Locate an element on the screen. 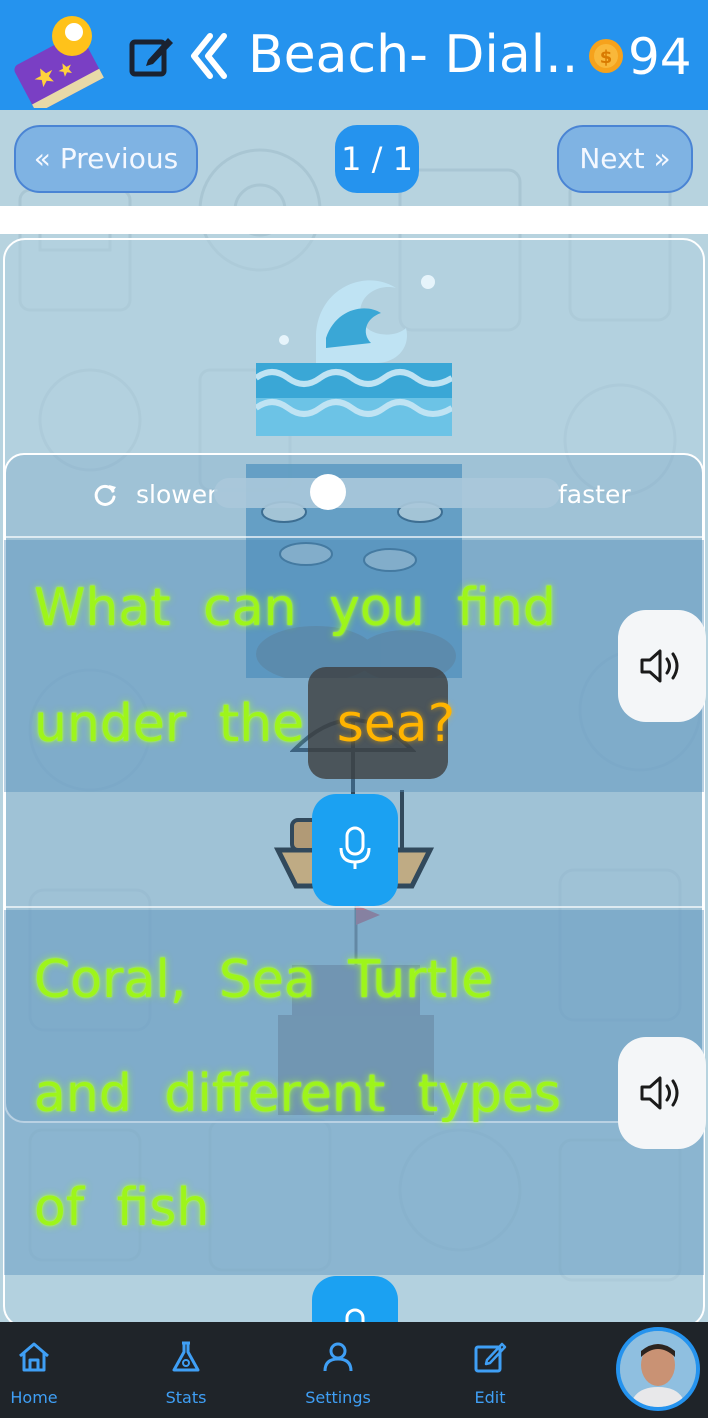 Image resolution: width=708 pixels, height=1418 pixels. user-icon is located at coordinates (338, 1357).